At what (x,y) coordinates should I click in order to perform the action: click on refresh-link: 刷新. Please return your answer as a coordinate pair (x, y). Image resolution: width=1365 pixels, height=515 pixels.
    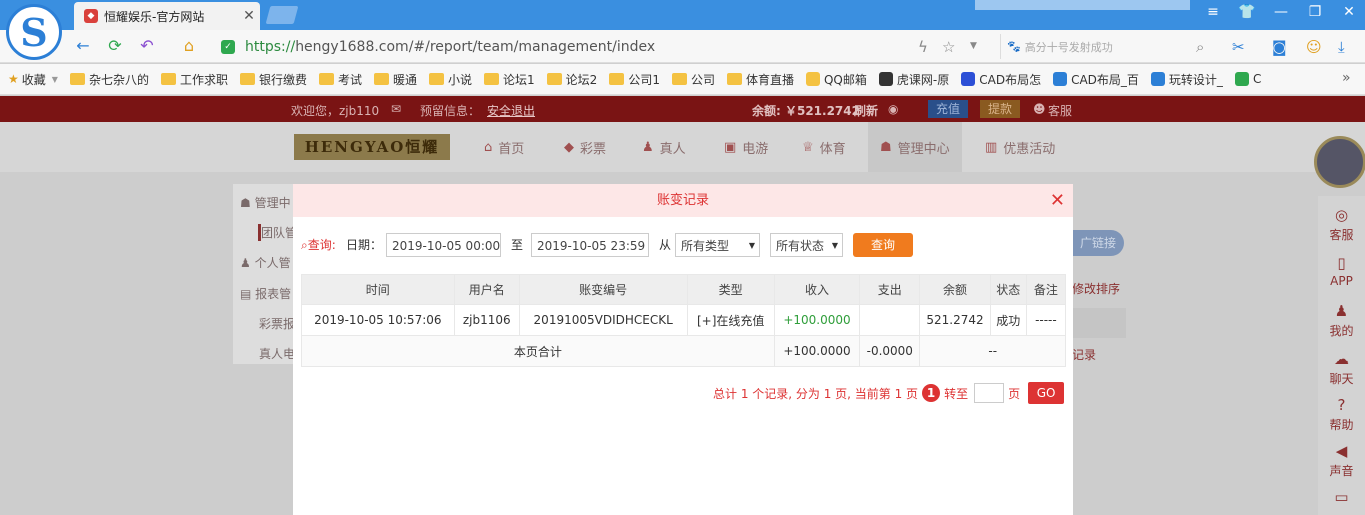
    Looking at the image, I should click on (866, 110).